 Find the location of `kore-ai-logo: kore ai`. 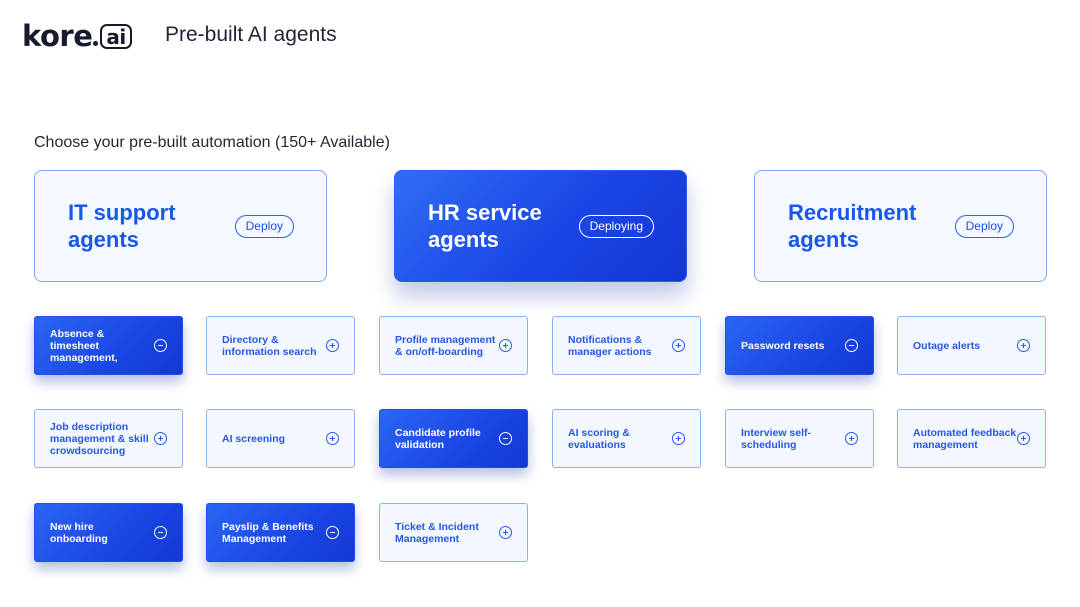

kore-ai-logo: kore ai is located at coordinates (77, 36).